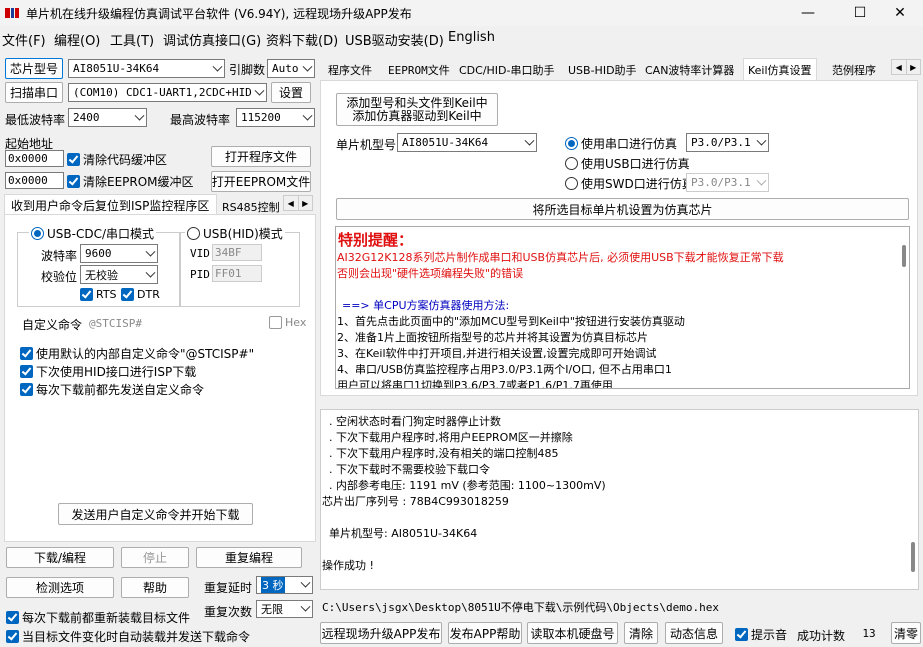 Image resolution: width=923 pixels, height=647 pixels. What do you see at coordinates (447, 437) in the screenshot?
I see `log-line: . 下次下载用户程序时,将用户EEPROM区一并擦除` at bounding box center [447, 437].